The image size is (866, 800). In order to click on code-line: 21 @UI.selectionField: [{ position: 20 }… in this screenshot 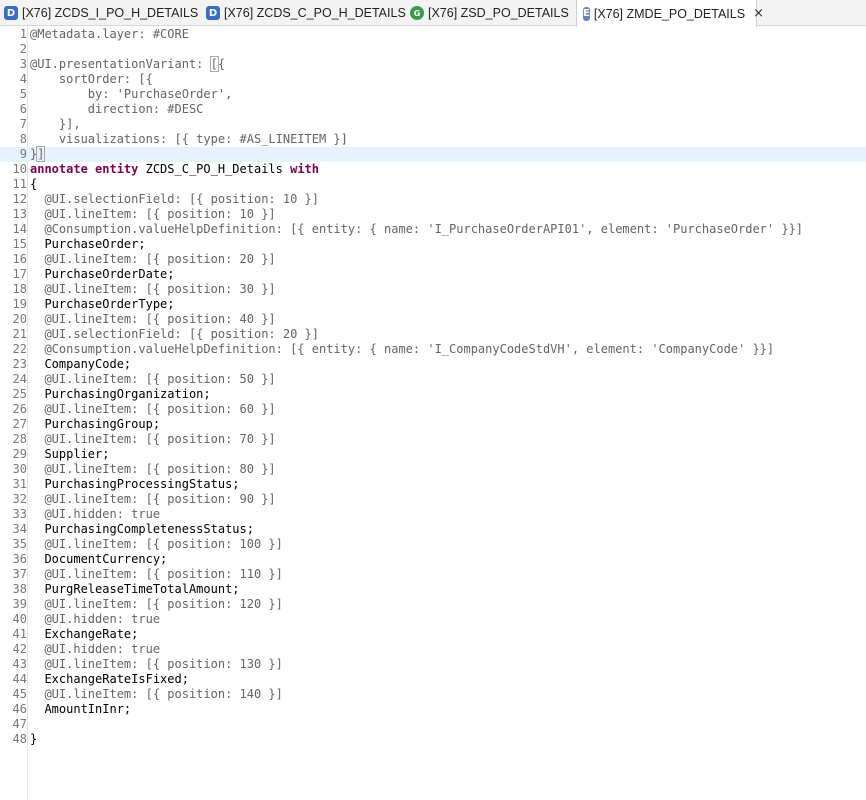, I will do `click(433, 334)`.